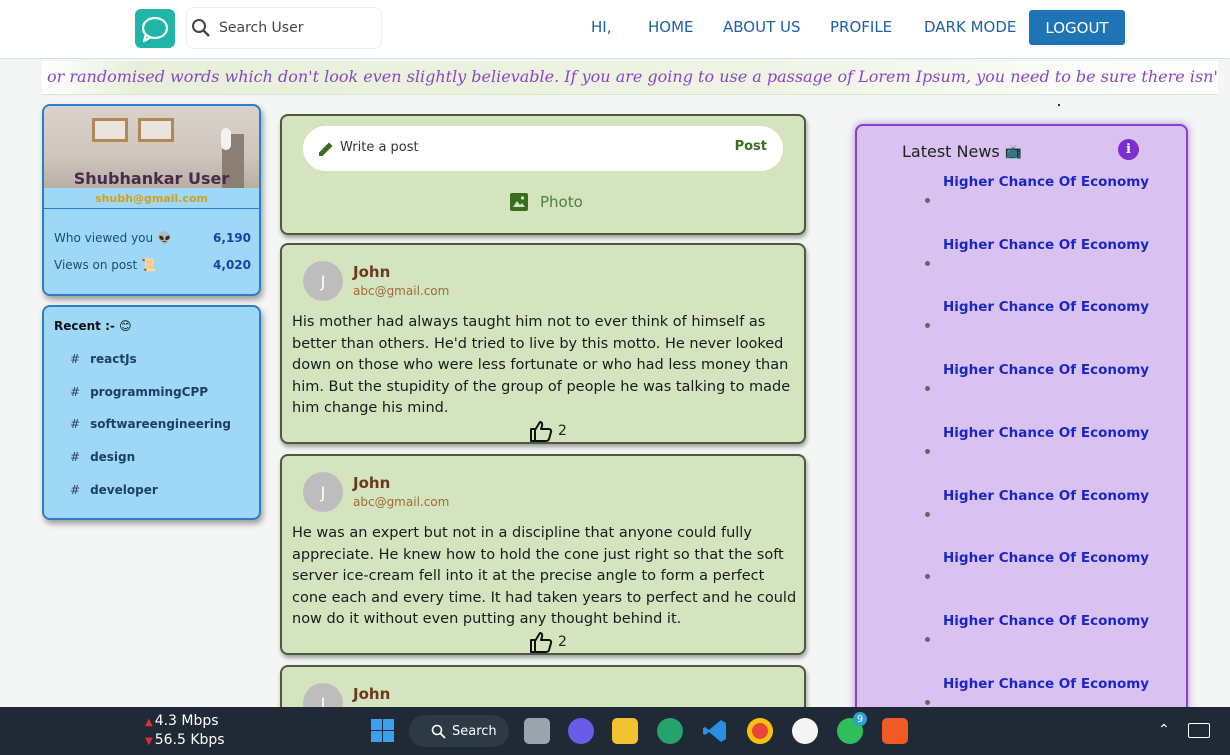  I want to click on recent-tag: # developer, so click(114, 490).